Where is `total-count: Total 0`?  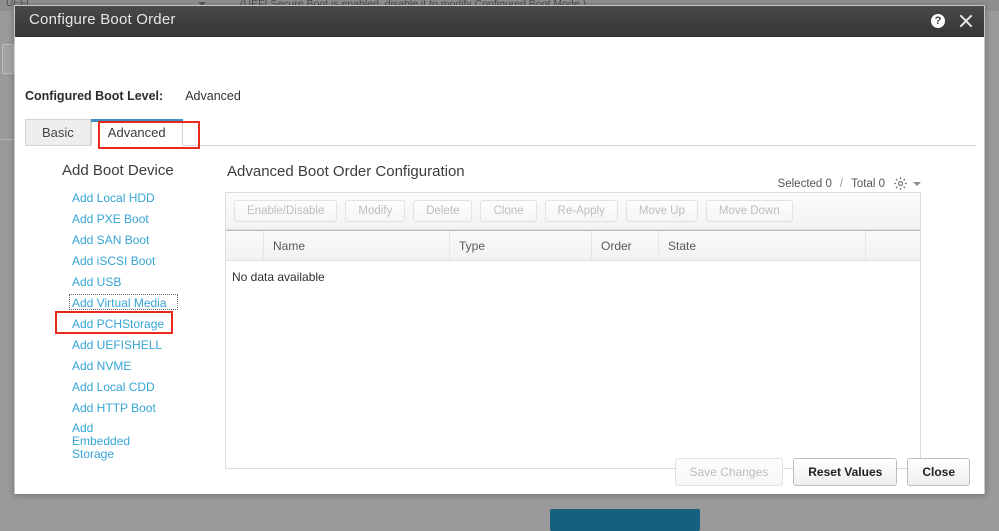 total-count: Total 0 is located at coordinates (868, 184).